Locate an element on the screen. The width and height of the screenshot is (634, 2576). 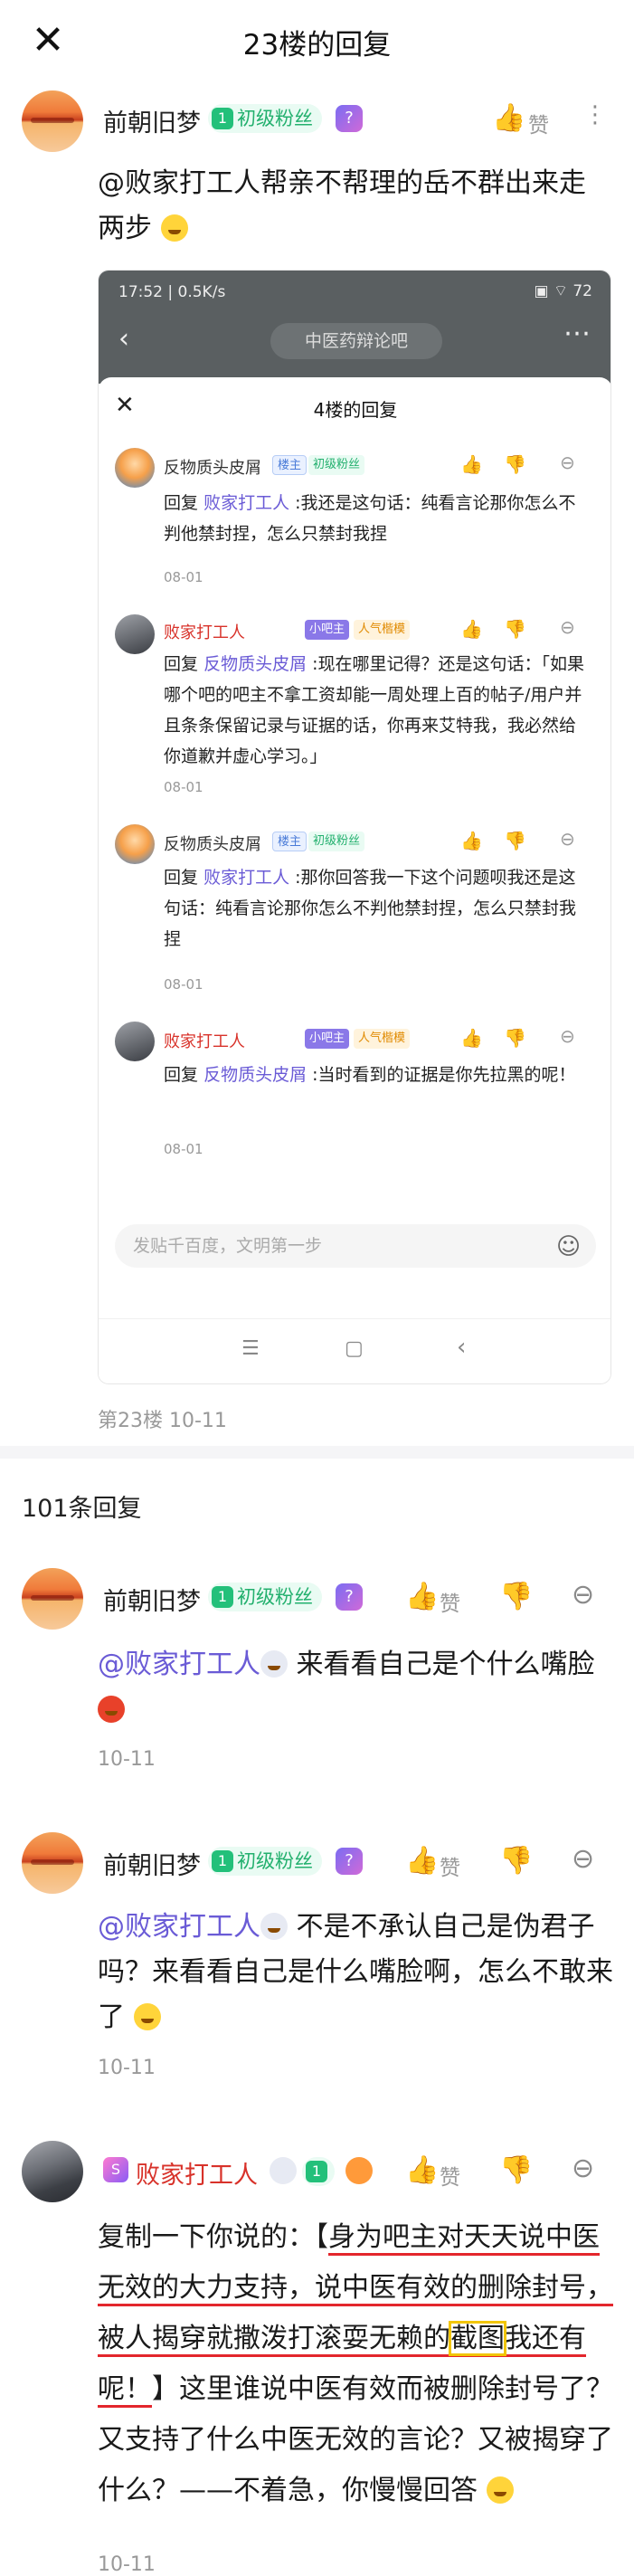
username: 败家打工人 is located at coordinates (197, 2173).